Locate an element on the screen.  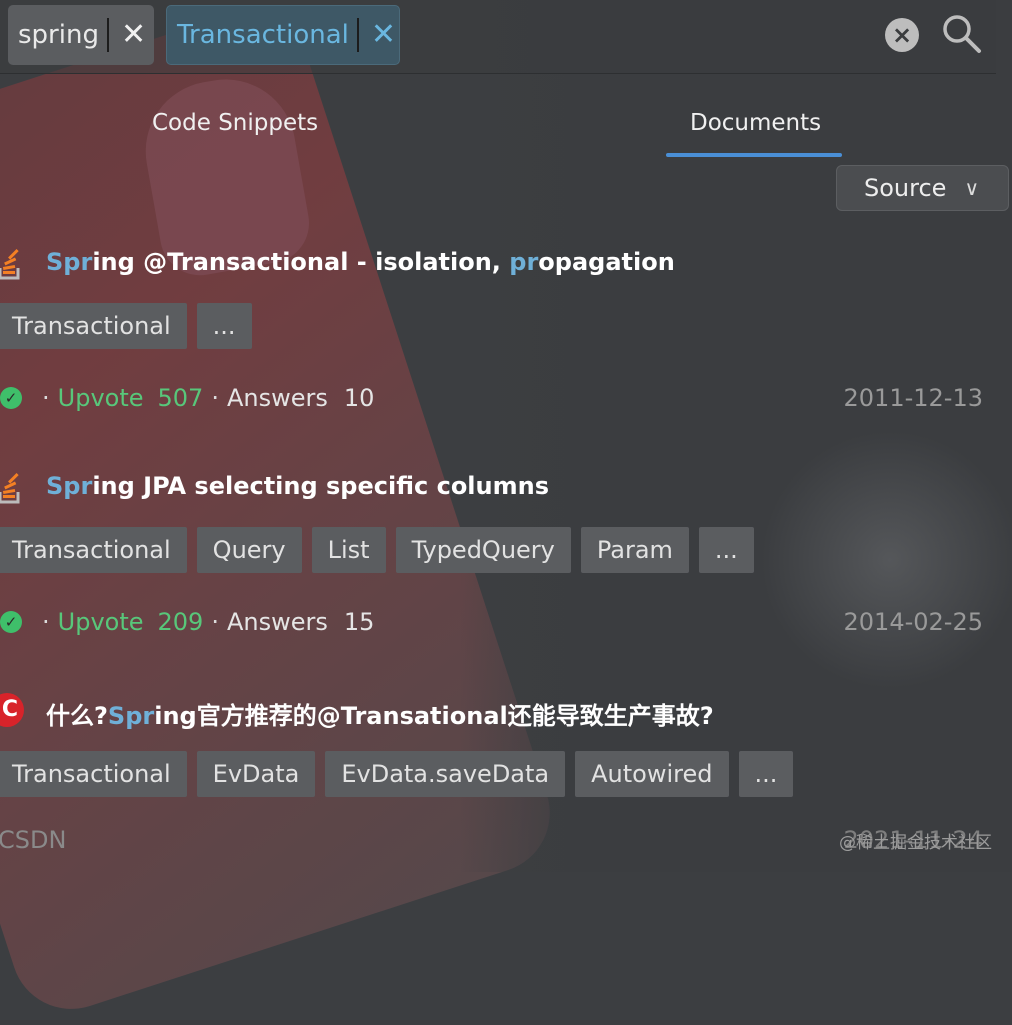
result-meta: ✓ · Upvote 209 · Answers 15 is located at coordinates (187, 622).